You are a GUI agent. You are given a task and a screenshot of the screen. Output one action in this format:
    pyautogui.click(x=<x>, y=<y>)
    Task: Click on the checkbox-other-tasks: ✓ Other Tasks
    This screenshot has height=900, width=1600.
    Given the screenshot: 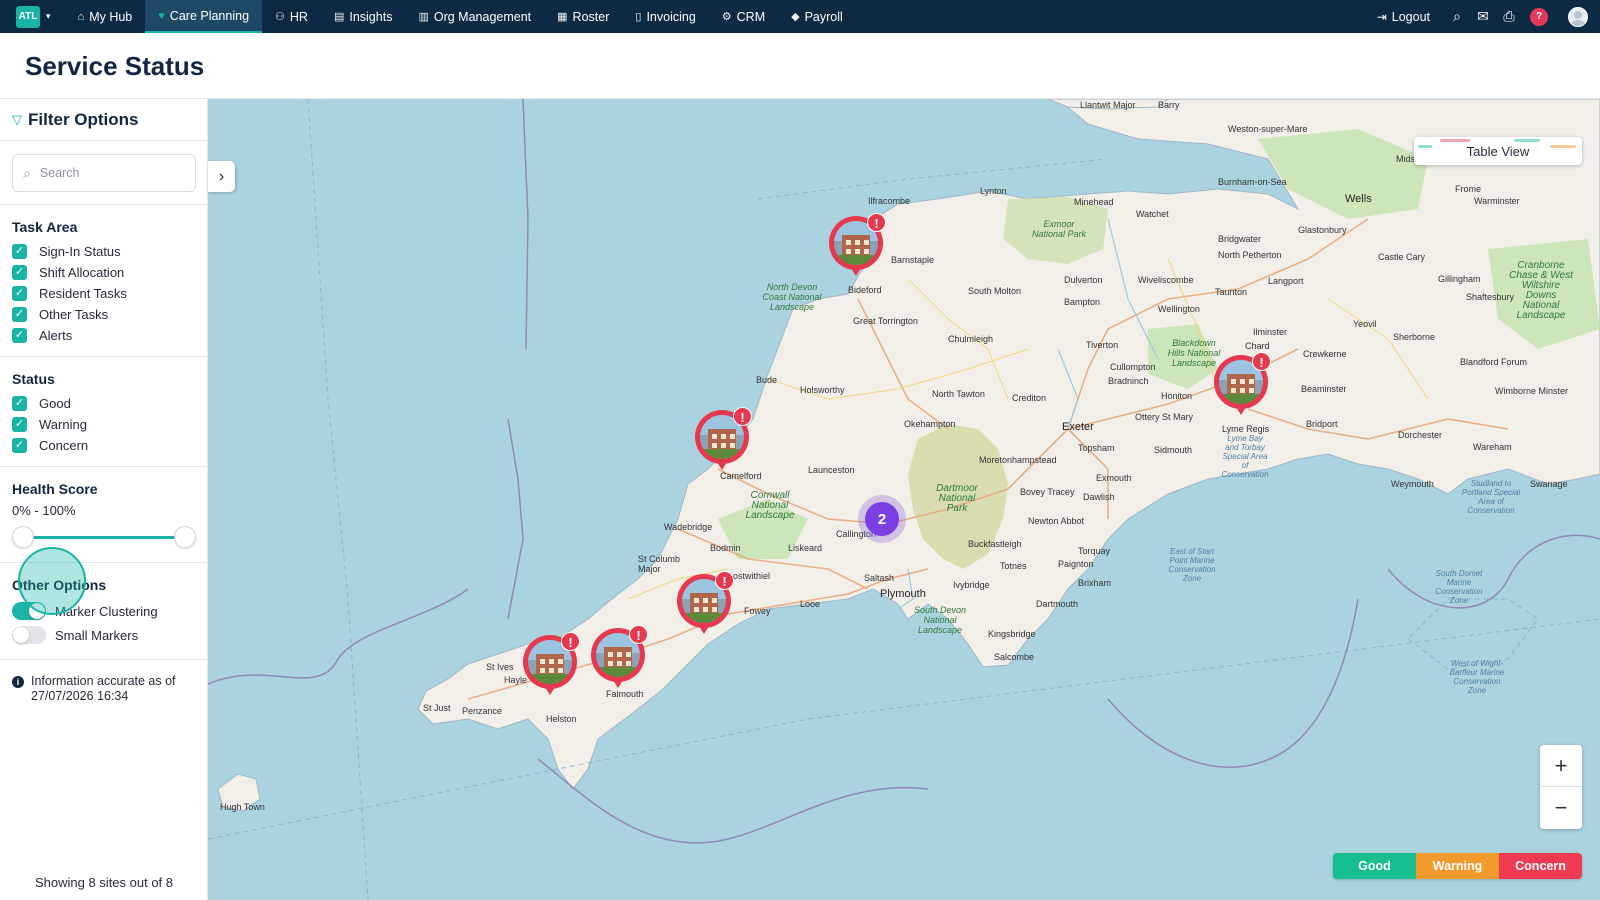 What is the action you would take?
    pyautogui.click(x=103, y=314)
    